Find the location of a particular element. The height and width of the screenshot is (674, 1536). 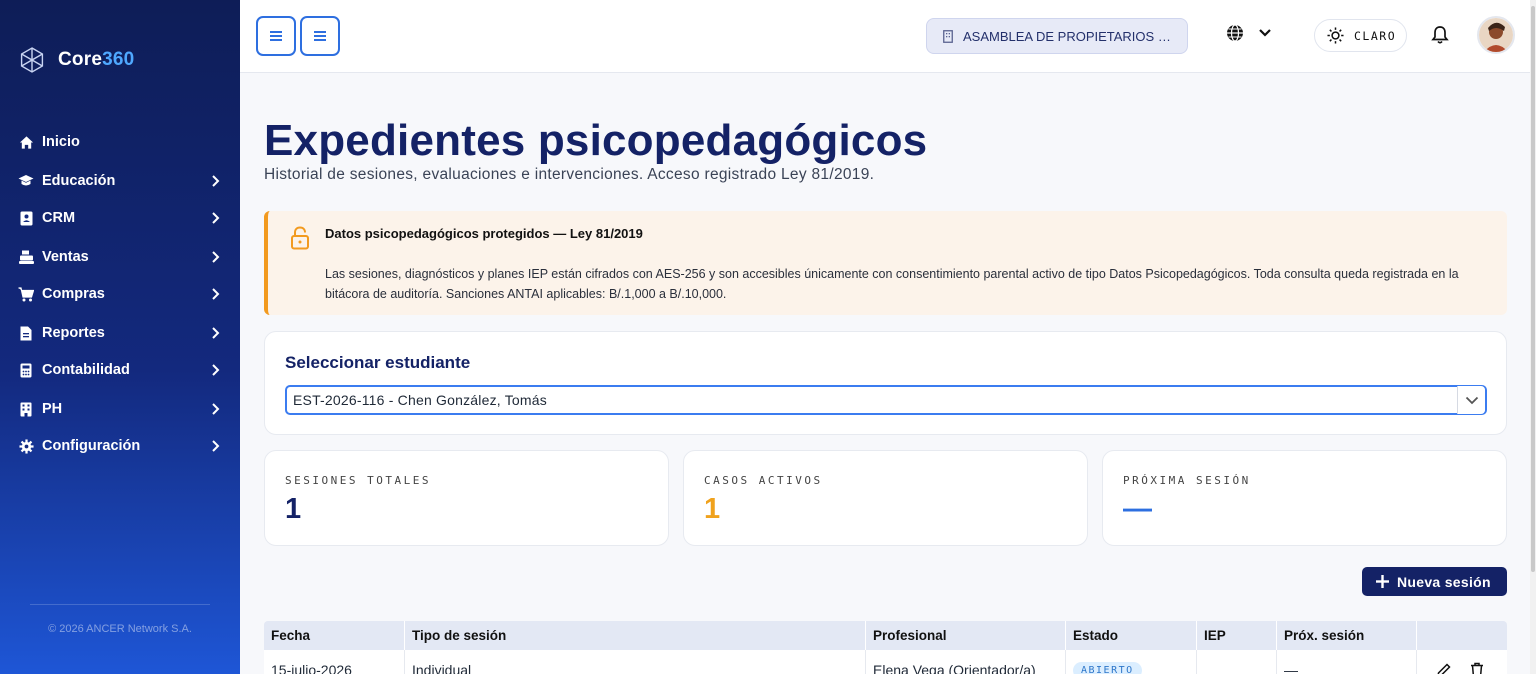

new-session-button: Nueva sesión is located at coordinates (1434, 581).